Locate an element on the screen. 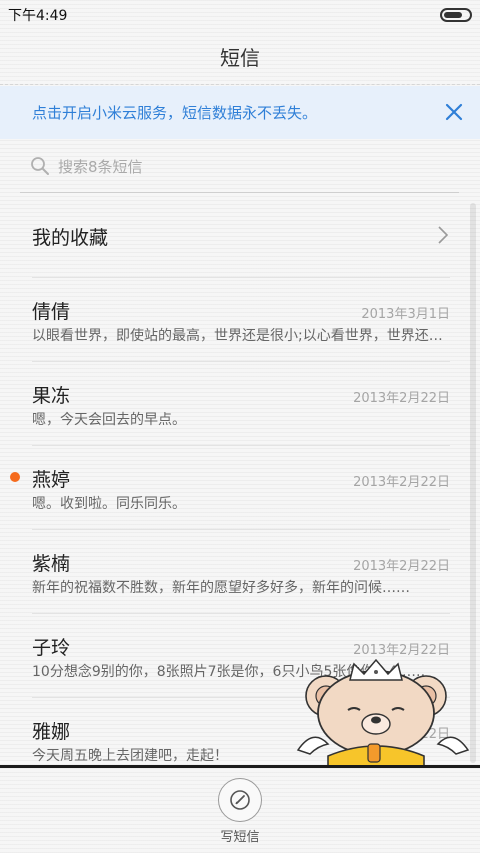  bottom-bar: 写短信 is located at coordinates (240, 810).